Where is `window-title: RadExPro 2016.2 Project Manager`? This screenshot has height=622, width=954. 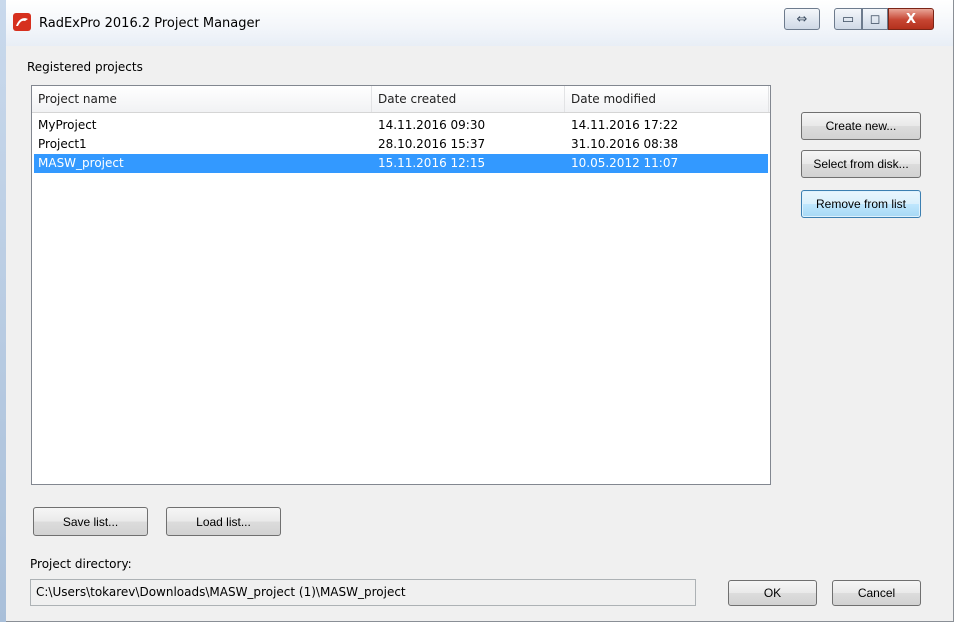
window-title: RadExPro 2016.2 Project Manager is located at coordinates (149, 23).